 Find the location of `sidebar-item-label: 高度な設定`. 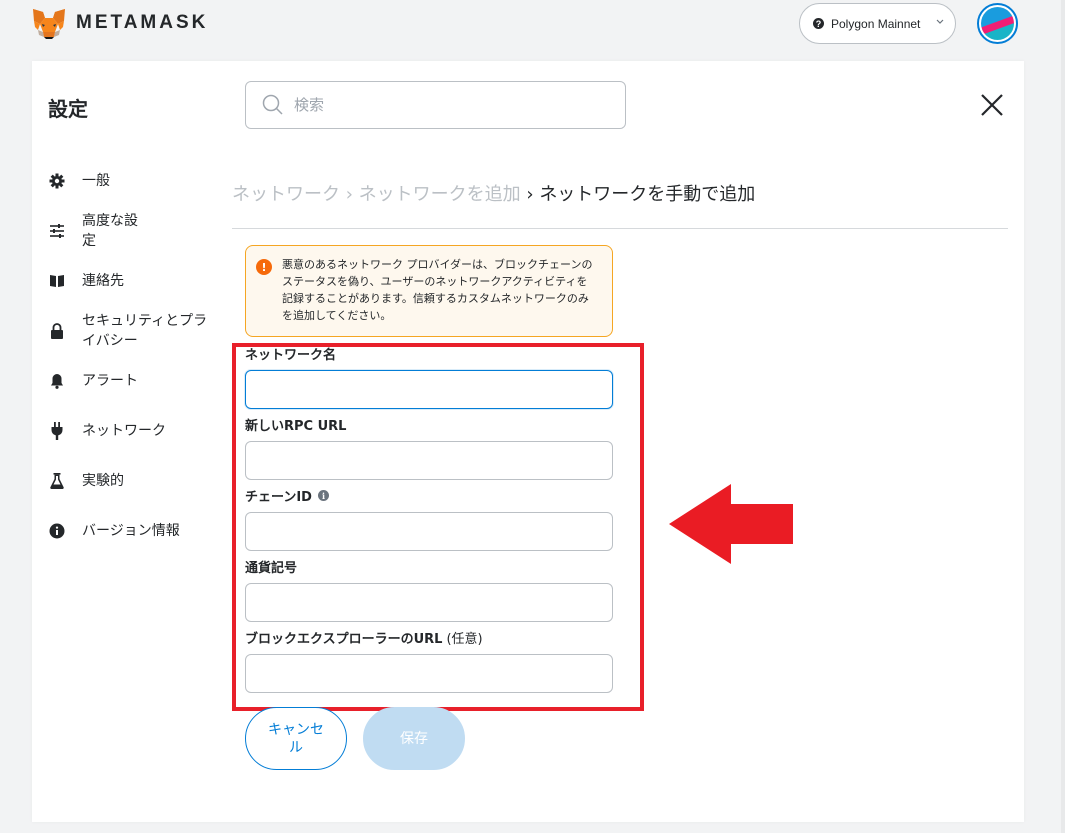

sidebar-item-label: 高度な設定 is located at coordinates (110, 231).